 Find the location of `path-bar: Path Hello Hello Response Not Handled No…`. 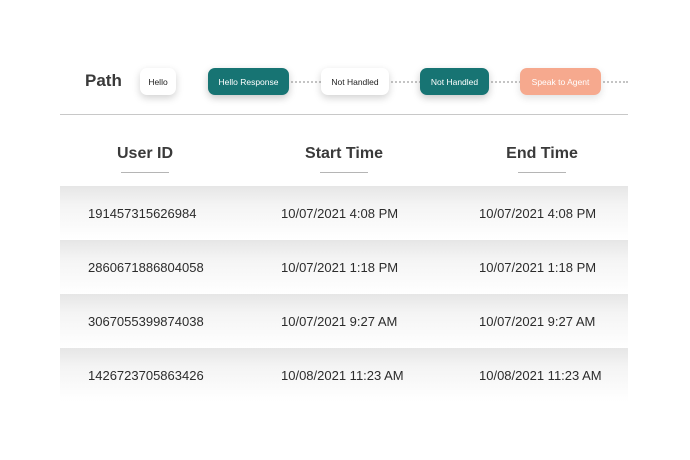

path-bar: Path Hello Hello Response Not Handled No… is located at coordinates (344, 82).